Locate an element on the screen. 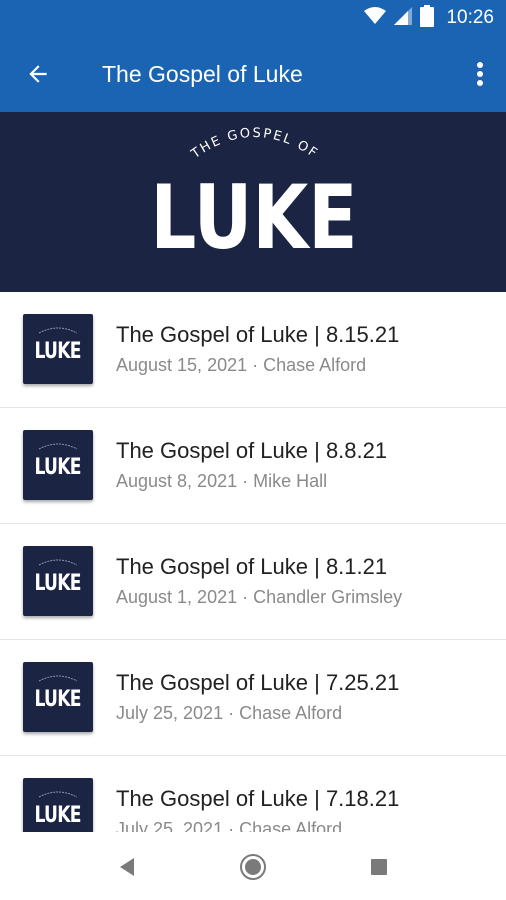  status-bar: 10:26 is located at coordinates (253, 18).